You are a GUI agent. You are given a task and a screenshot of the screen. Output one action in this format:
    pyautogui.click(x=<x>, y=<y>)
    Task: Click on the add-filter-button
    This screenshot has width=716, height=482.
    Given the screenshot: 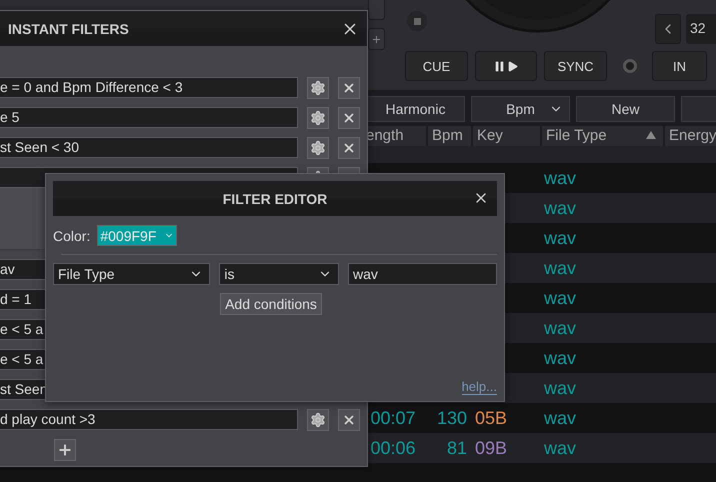 What is the action you would take?
    pyautogui.click(x=65, y=450)
    